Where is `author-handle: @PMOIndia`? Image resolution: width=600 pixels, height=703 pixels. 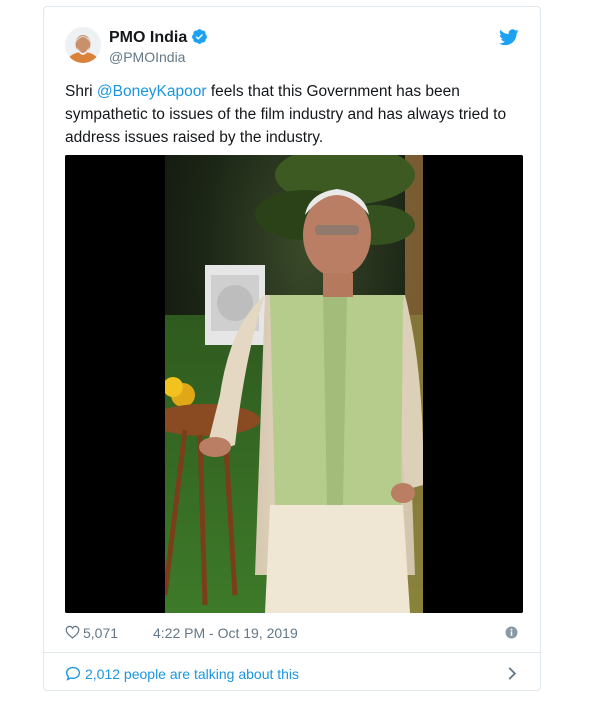
author-handle: @PMOIndia is located at coordinates (158, 57).